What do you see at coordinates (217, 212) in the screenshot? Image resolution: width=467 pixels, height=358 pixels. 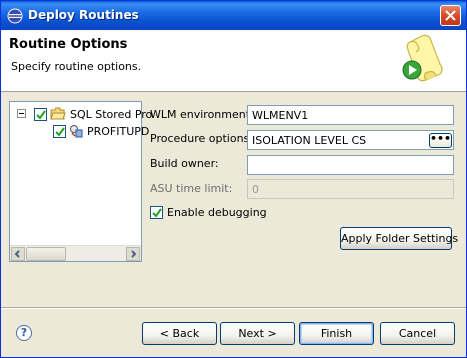 I see `enable-debugging-label: Enable debugging` at bounding box center [217, 212].